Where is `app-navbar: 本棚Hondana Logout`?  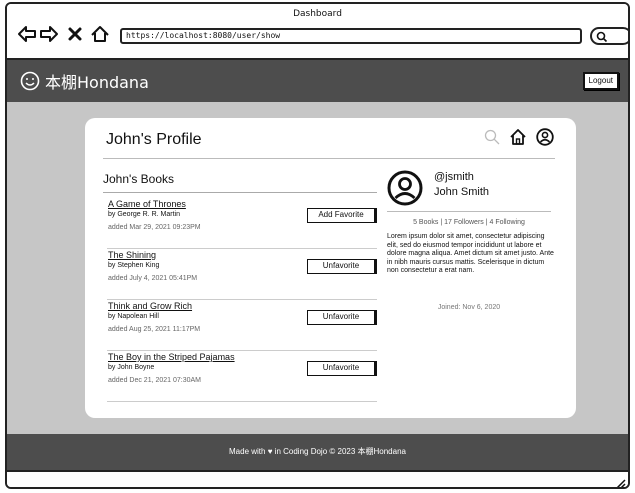
app-navbar: 本棚Hondana Logout is located at coordinates (317, 81).